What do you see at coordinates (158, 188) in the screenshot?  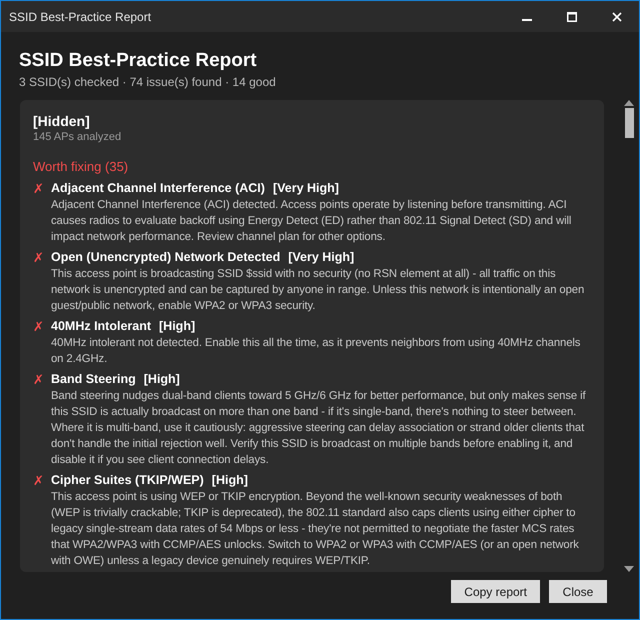 I see `issue-title: Adjacent Channel Interference (ACI)` at bounding box center [158, 188].